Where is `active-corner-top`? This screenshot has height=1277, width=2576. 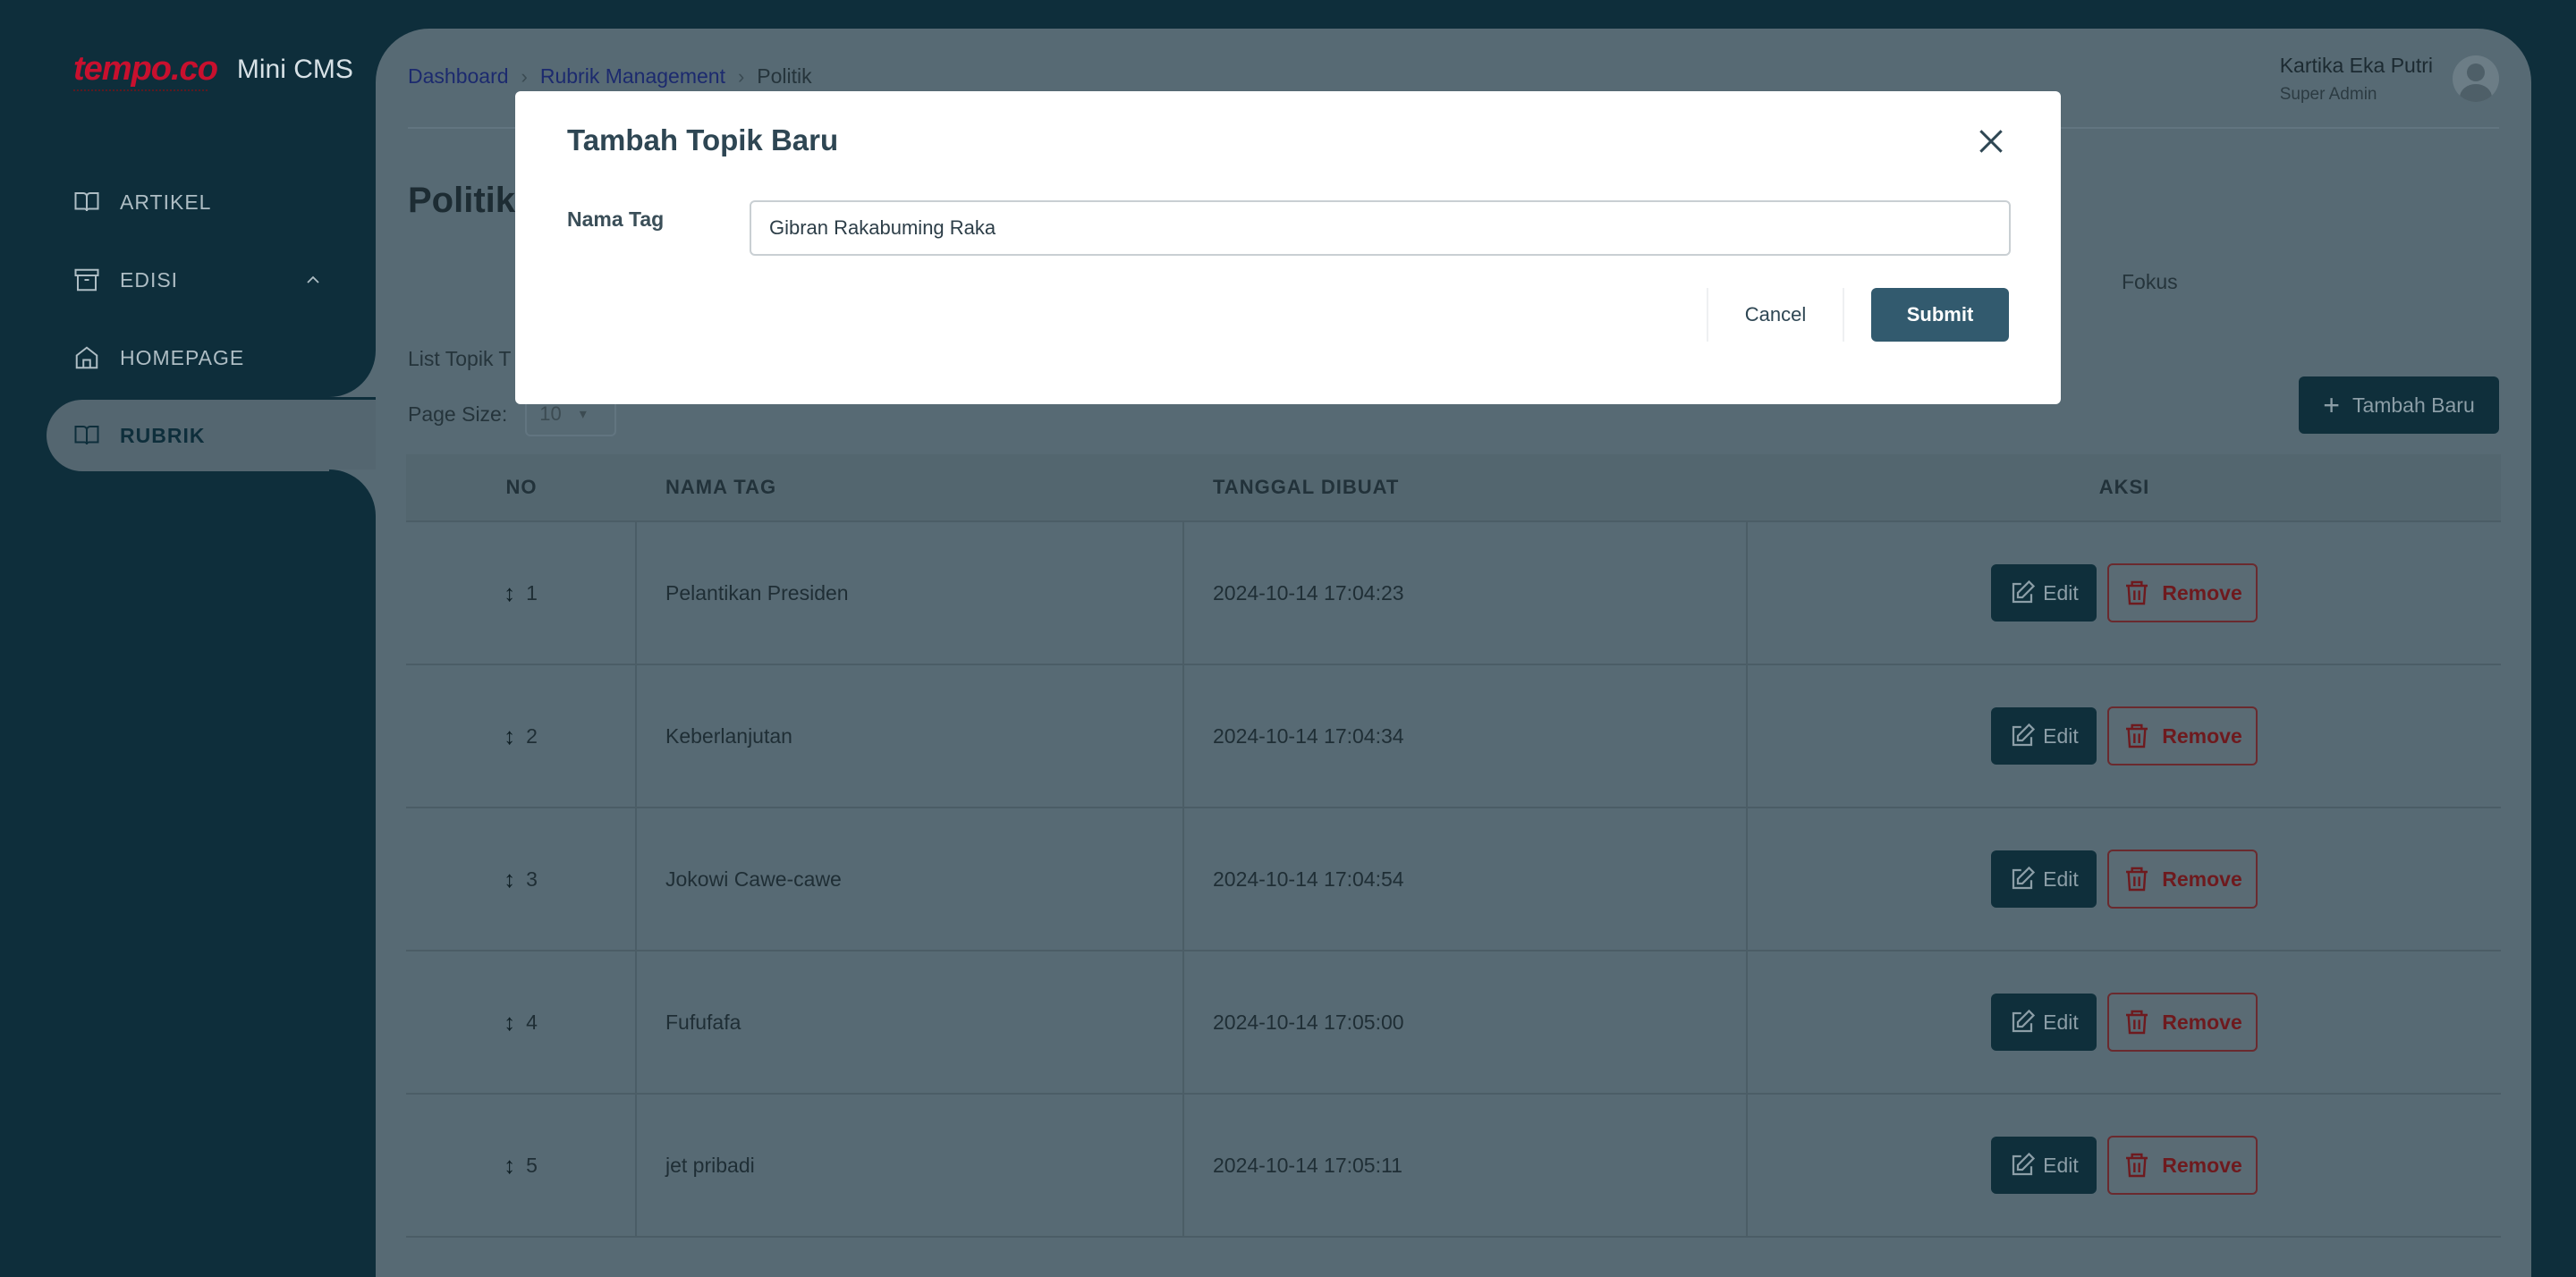 active-corner-top is located at coordinates (352, 374).